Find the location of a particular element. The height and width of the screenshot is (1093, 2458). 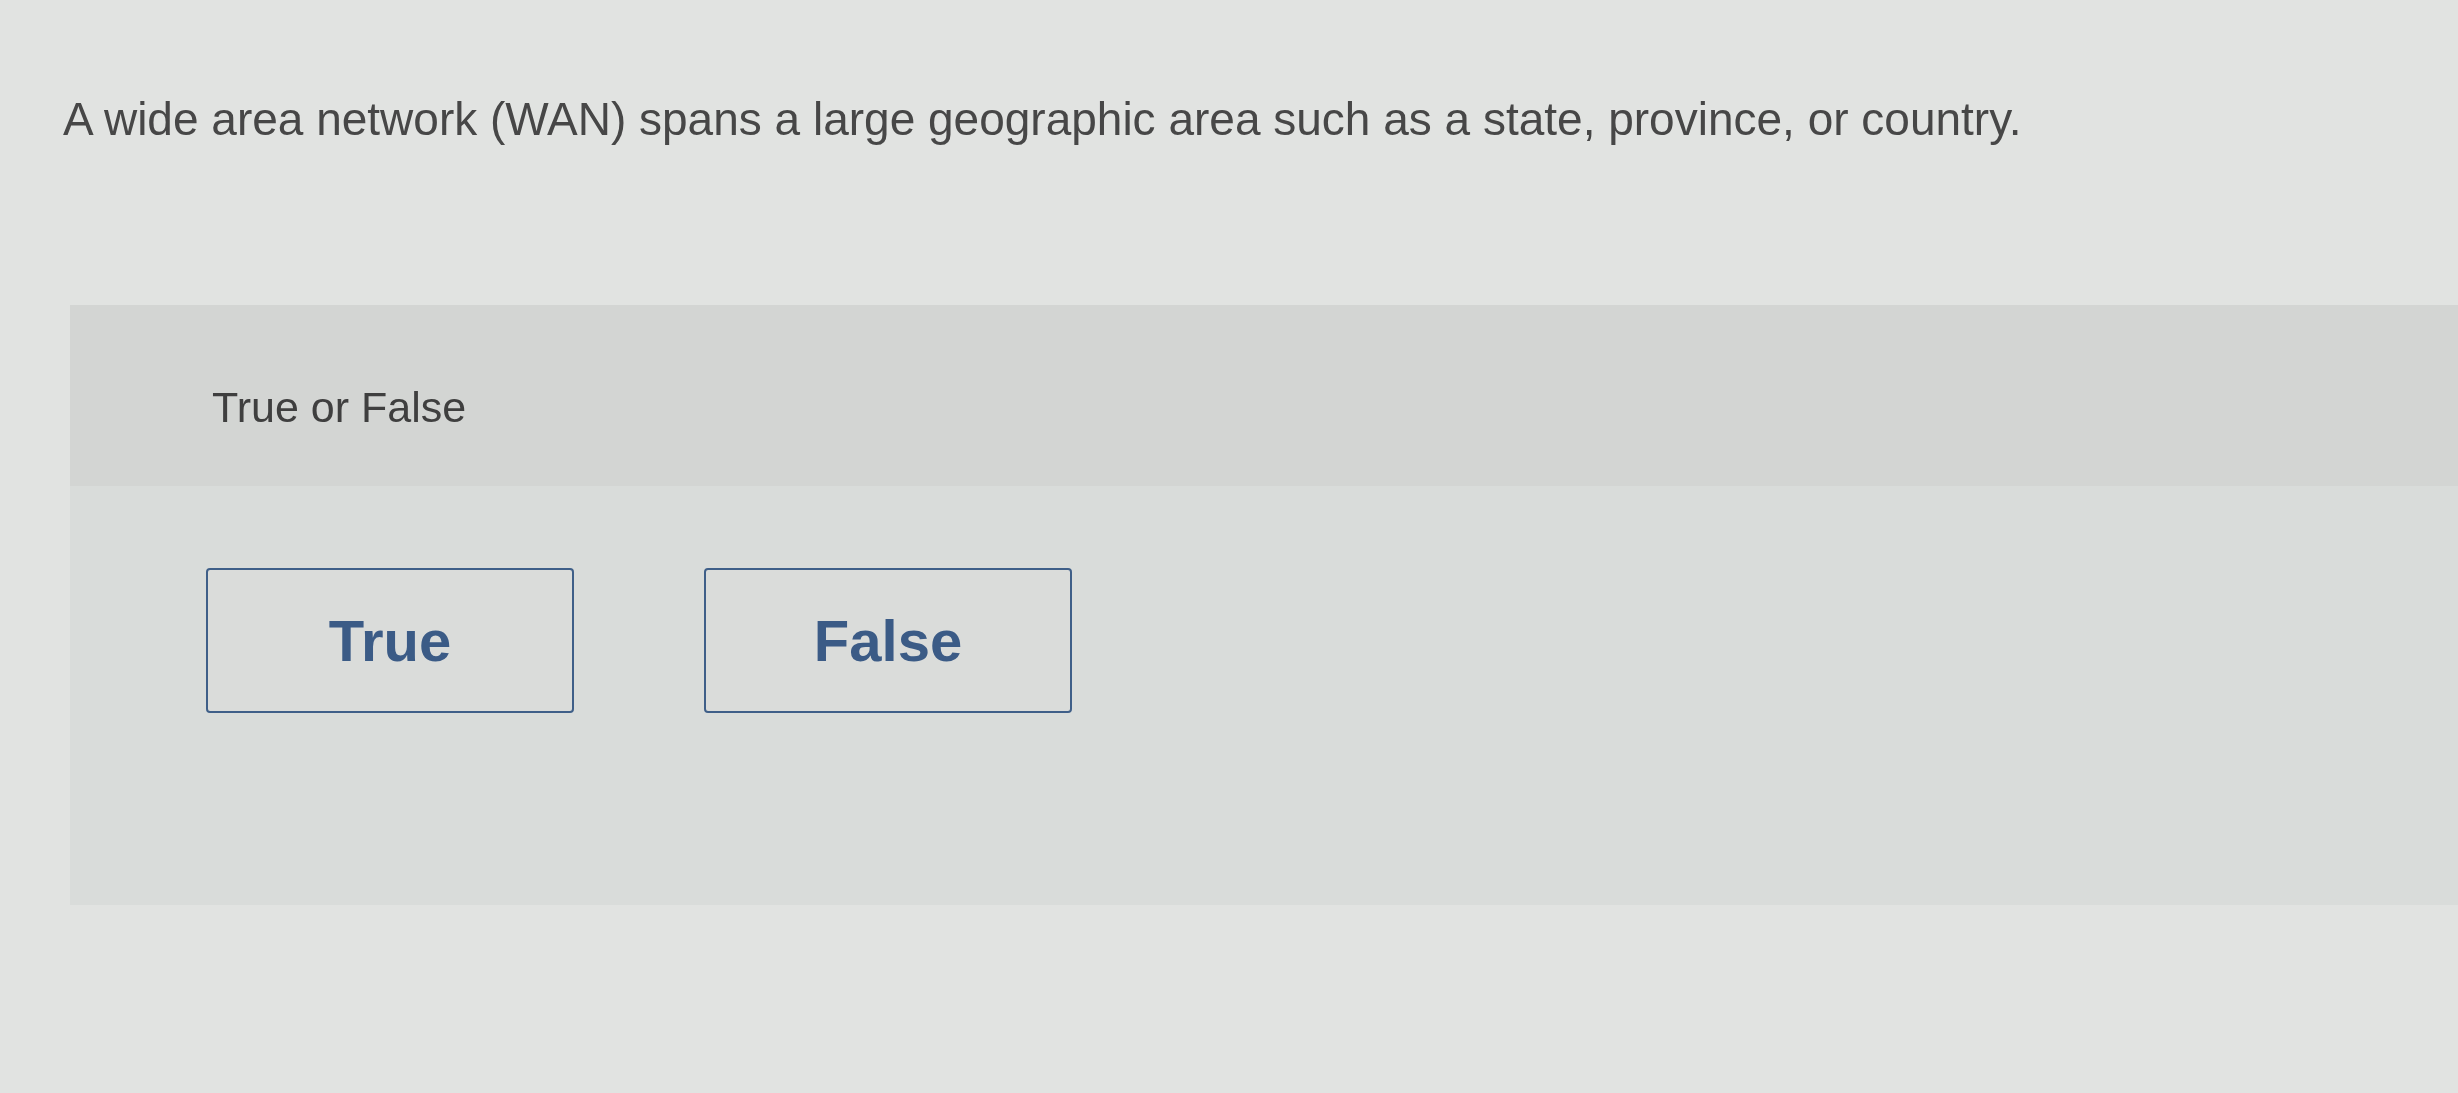

answer-option-button: True is located at coordinates (390, 640).